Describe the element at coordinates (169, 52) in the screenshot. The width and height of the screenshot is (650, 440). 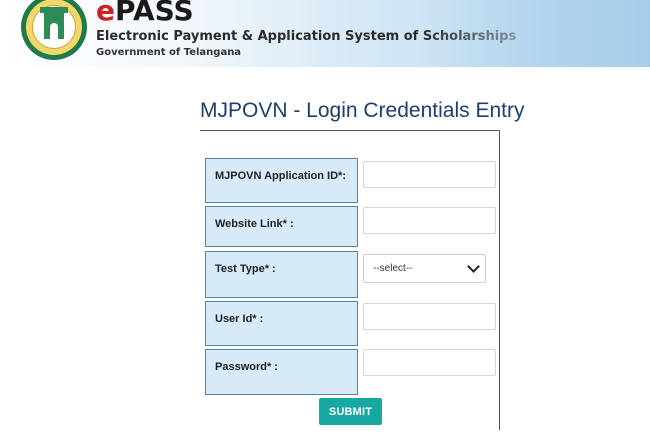
I see `government-label: Government of Telangana` at that location.